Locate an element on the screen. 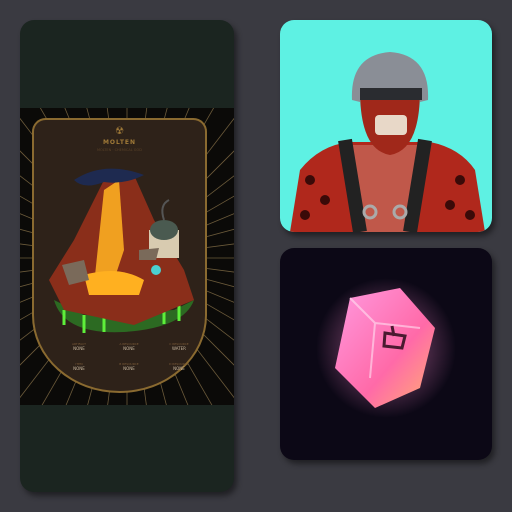 Image resolution: width=512 pixels, height=512 pixels. stat-item: ARTIFACT NONE is located at coordinates (79, 346).